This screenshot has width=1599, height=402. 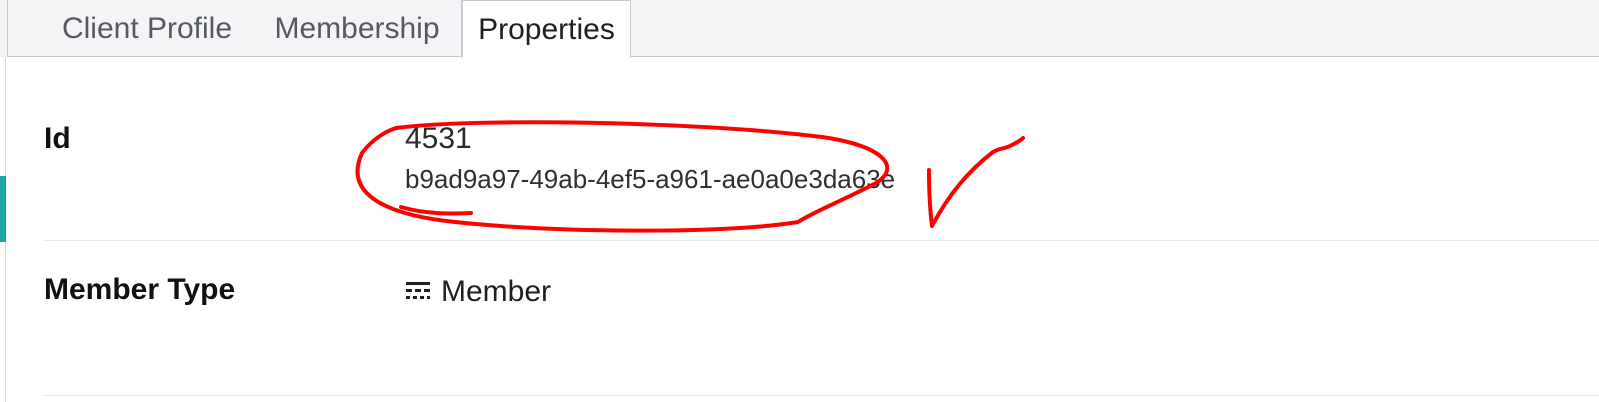 I want to click on property-label-id: Id, so click(x=57, y=138).